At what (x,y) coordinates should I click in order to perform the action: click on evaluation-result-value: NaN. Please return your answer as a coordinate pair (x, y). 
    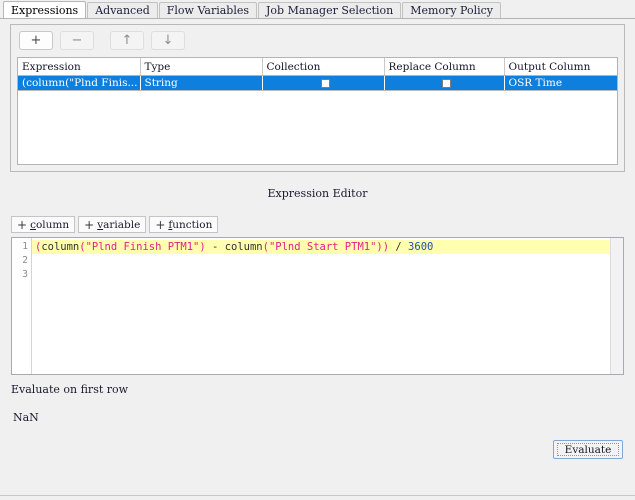
    Looking at the image, I should click on (26, 417).